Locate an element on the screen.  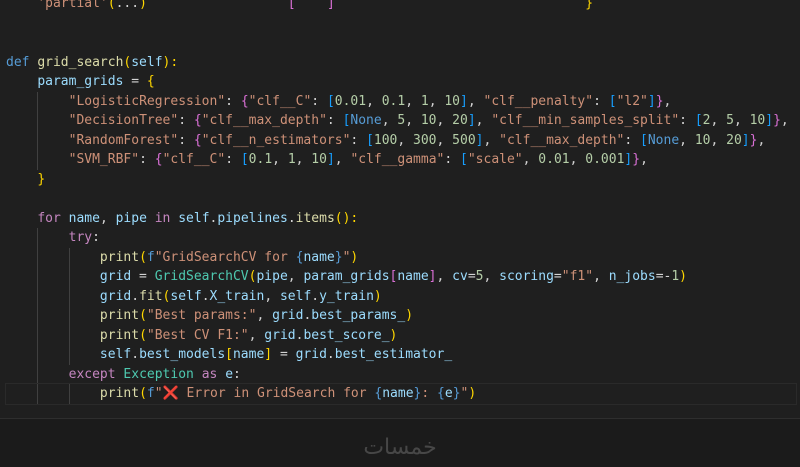
code-line: 'partial'(...) [ ] } is located at coordinates (401, 7).